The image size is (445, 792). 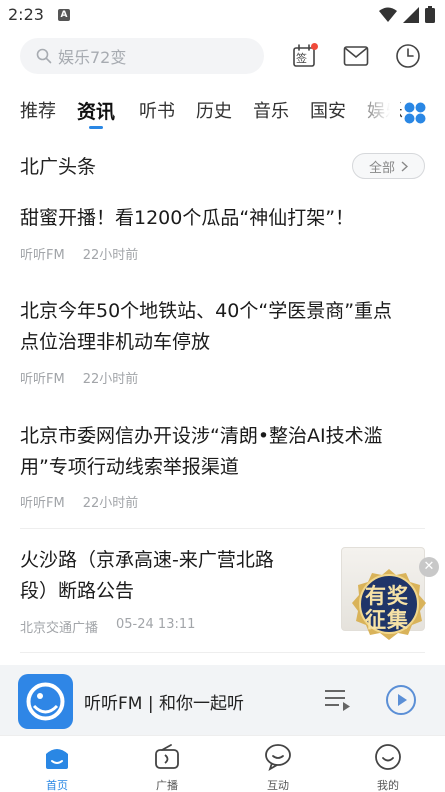 I want to click on search-placeholder: 娱乐72变, so click(x=92, y=57).